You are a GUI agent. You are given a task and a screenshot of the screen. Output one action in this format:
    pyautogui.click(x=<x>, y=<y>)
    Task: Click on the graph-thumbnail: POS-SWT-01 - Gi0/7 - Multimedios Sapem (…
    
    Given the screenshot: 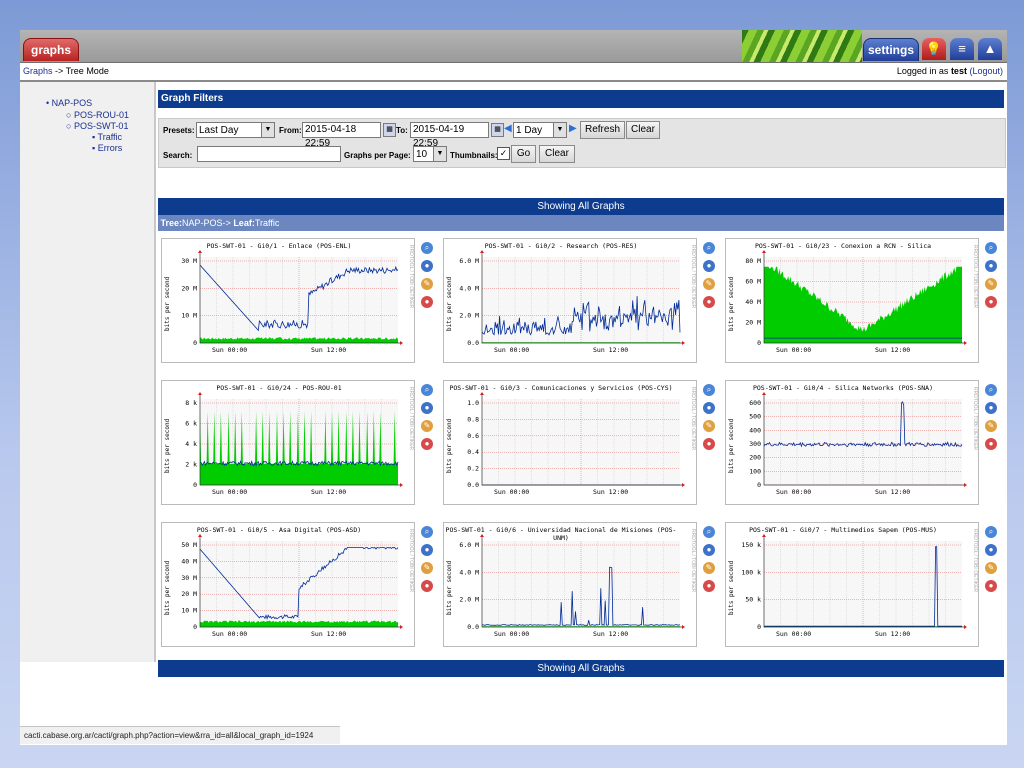 What is the action you would take?
    pyautogui.click(x=852, y=584)
    